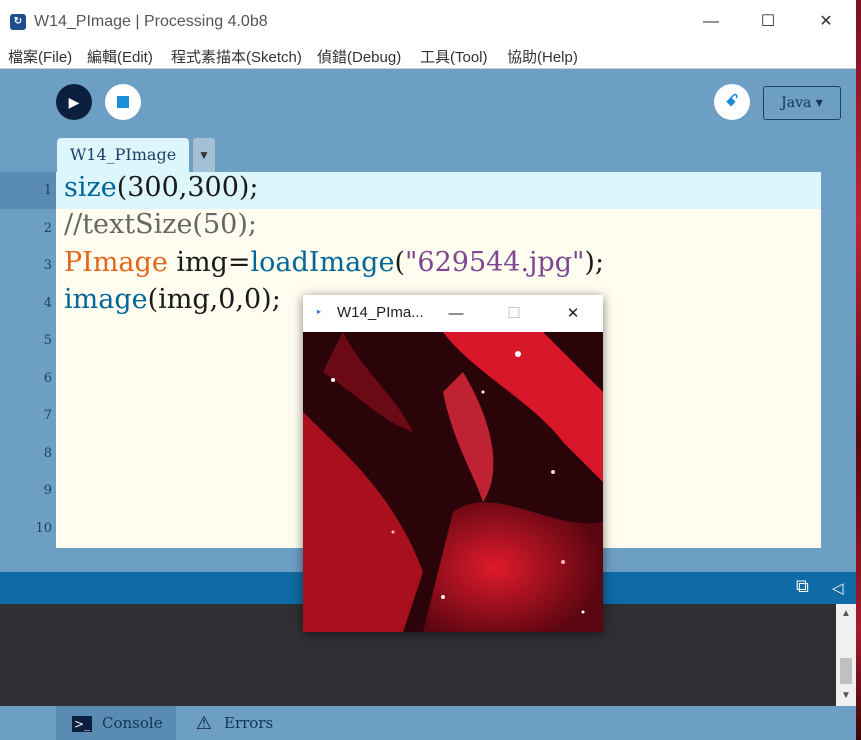 This screenshot has width=861, height=740. I want to click on code-line-4: image(img,0,0);, so click(172, 299).